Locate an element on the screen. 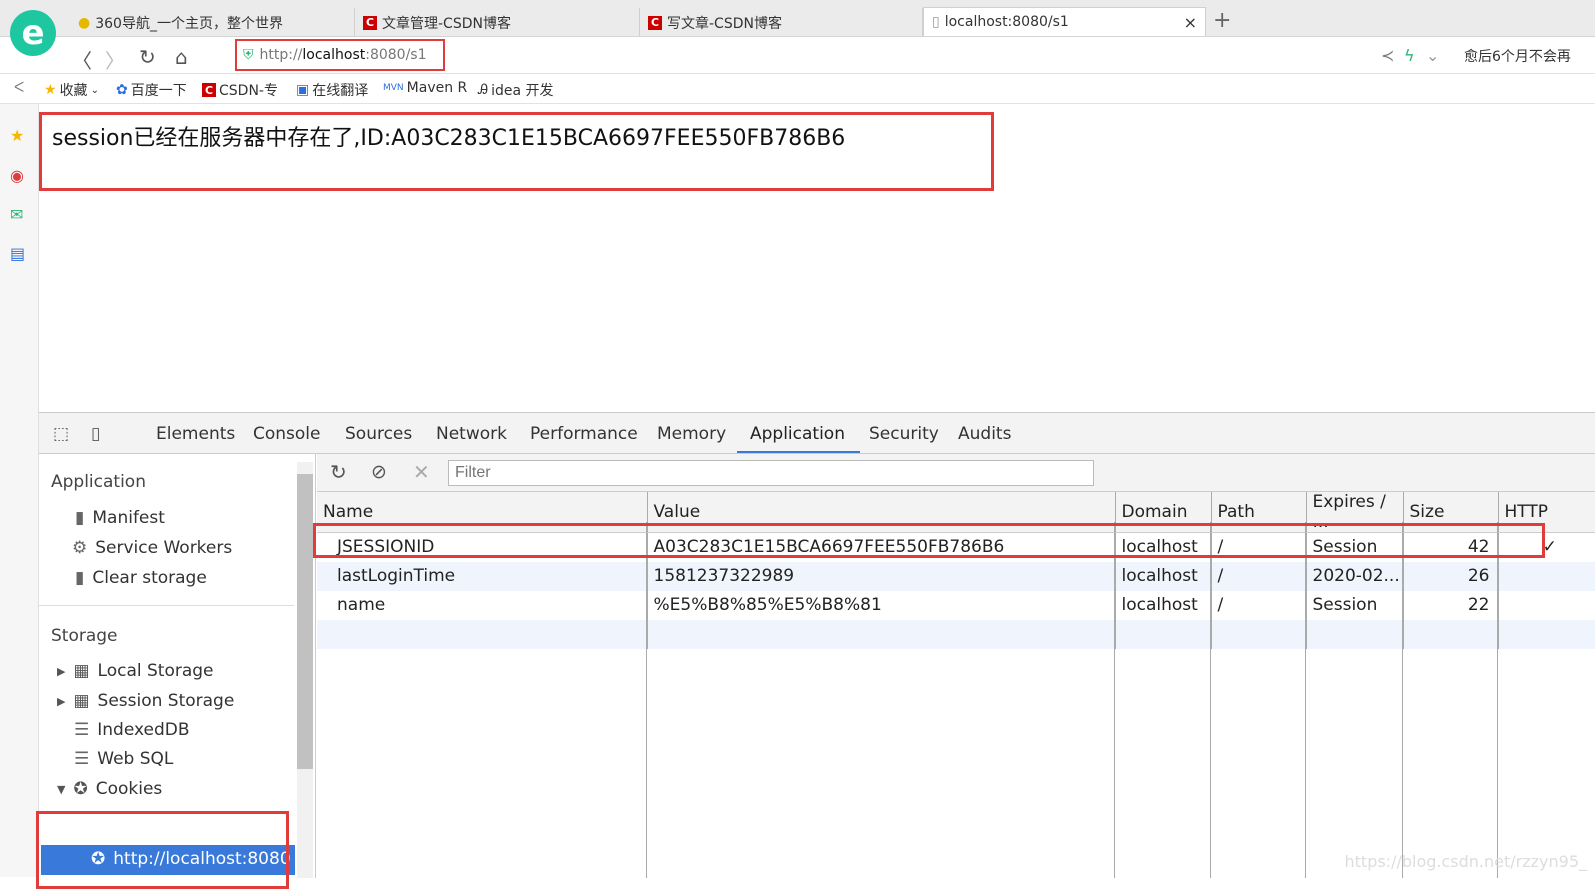 The width and height of the screenshot is (1595, 889). tab-security: Security is located at coordinates (904, 434).